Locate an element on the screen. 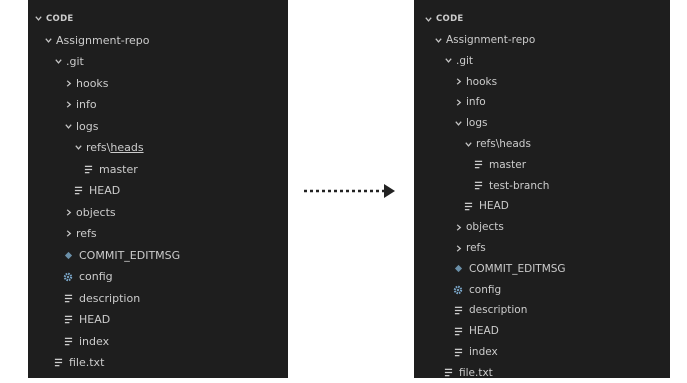 This screenshot has height=383, width=687. tree-item-label: refs\ is located at coordinates (98, 147).